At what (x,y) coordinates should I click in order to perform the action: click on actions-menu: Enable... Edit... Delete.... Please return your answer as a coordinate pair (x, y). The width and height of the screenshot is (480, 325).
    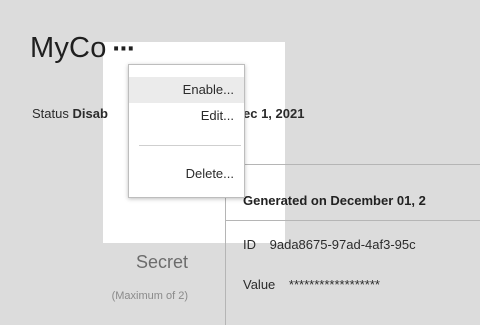
    Looking at the image, I should click on (186, 131).